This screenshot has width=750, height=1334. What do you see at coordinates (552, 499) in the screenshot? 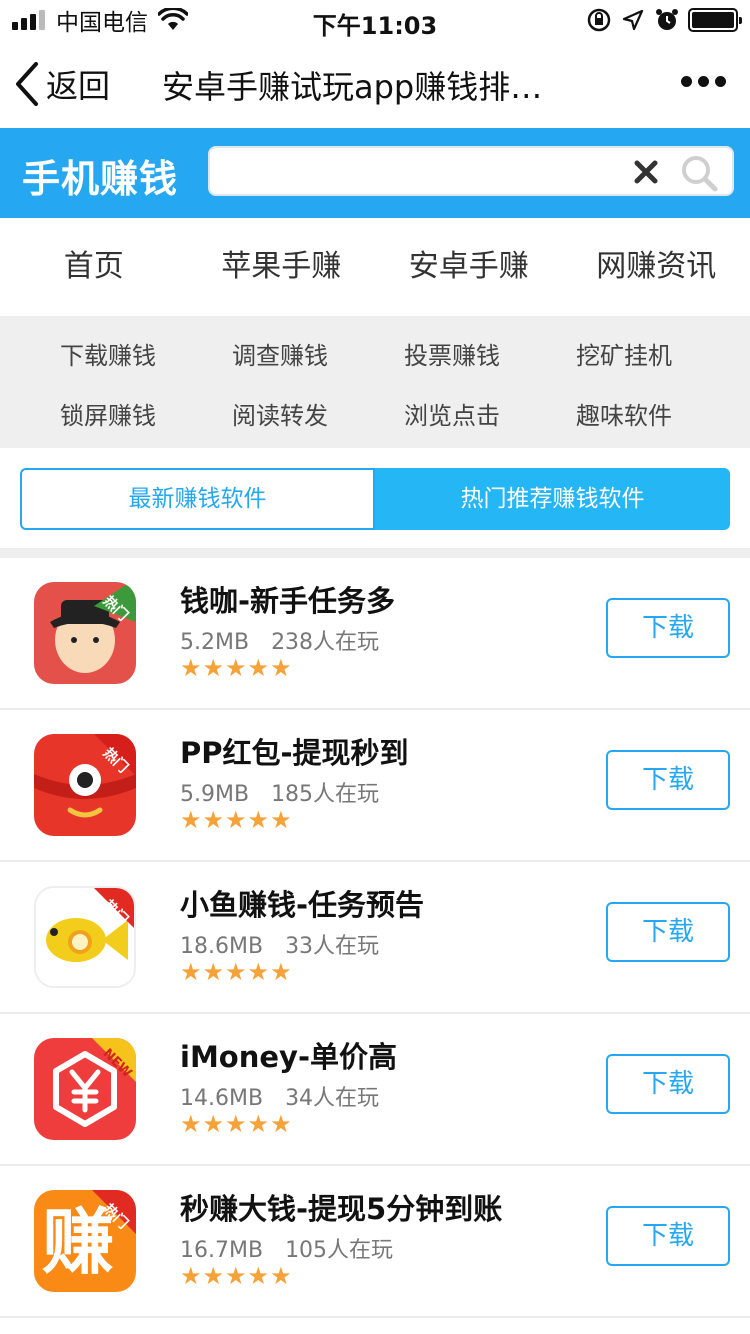
I see `tab-hot-apps: 热门推荐赚钱软件` at bounding box center [552, 499].